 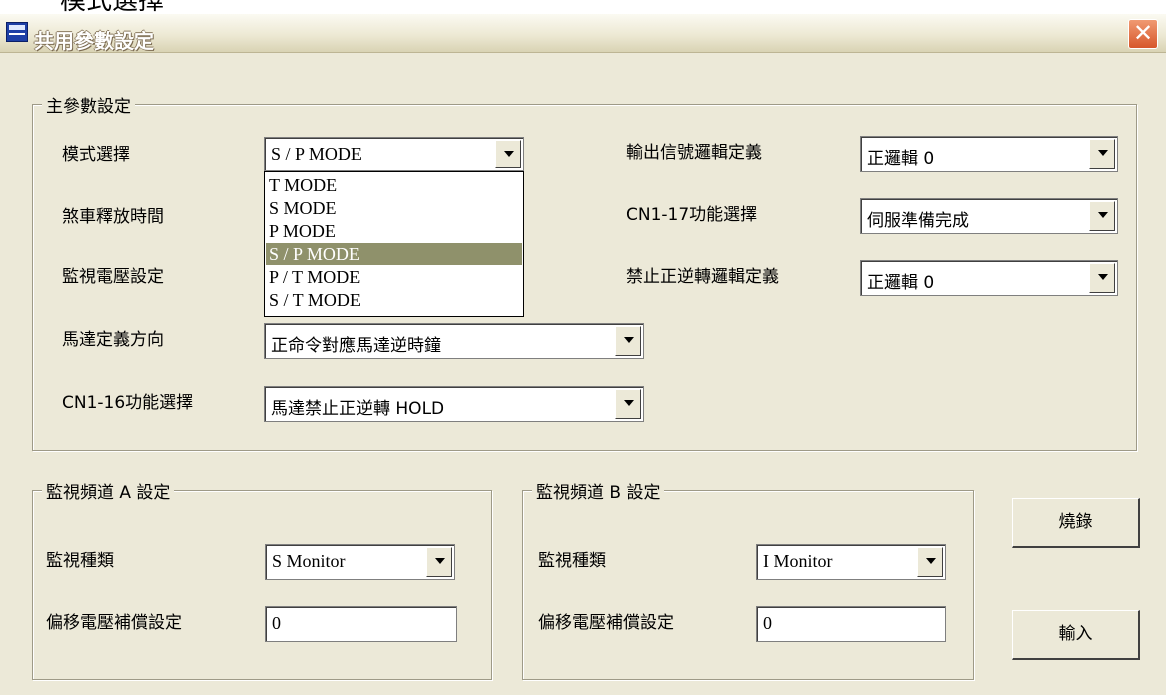 What do you see at coordinates (361, 624) in the screenshot?
I see `channel-a-offset-input: 0` at bounding box center [361, 624].